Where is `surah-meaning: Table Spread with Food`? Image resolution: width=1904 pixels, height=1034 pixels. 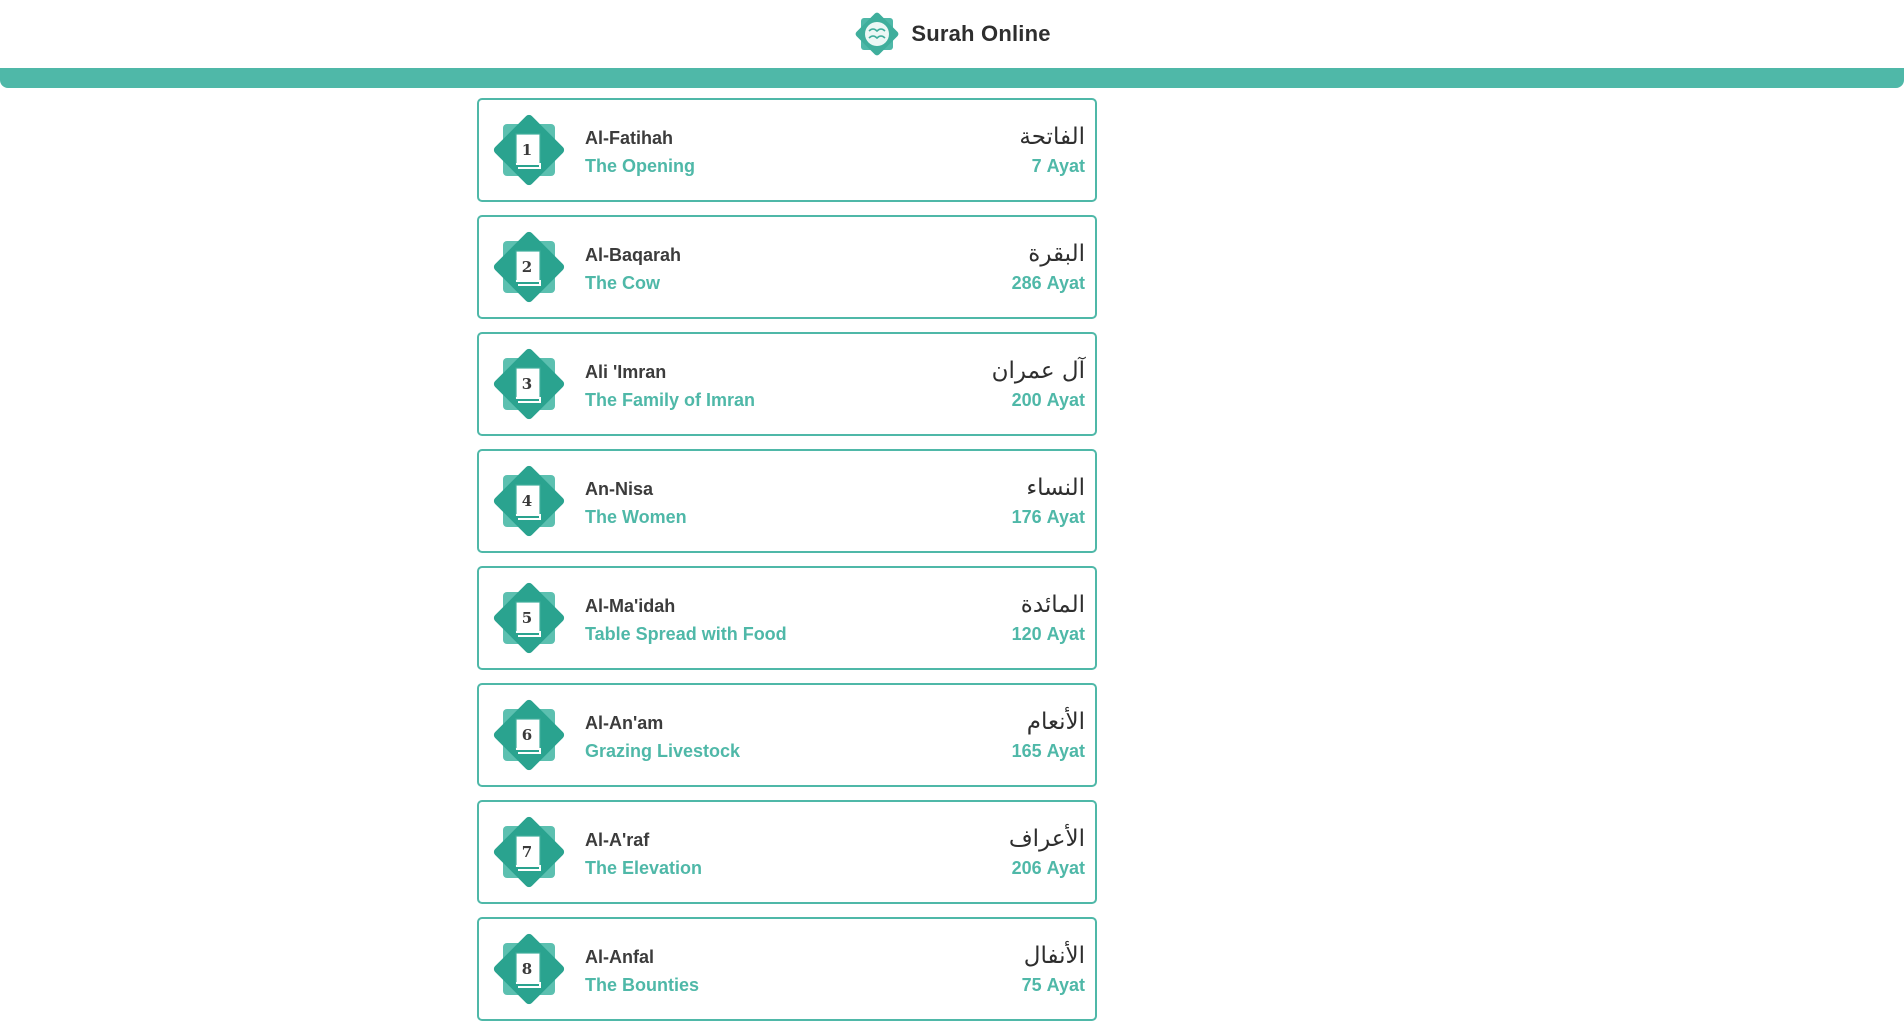 surah-meaning: Table Spread with Food is located at coordinates (686, 634).